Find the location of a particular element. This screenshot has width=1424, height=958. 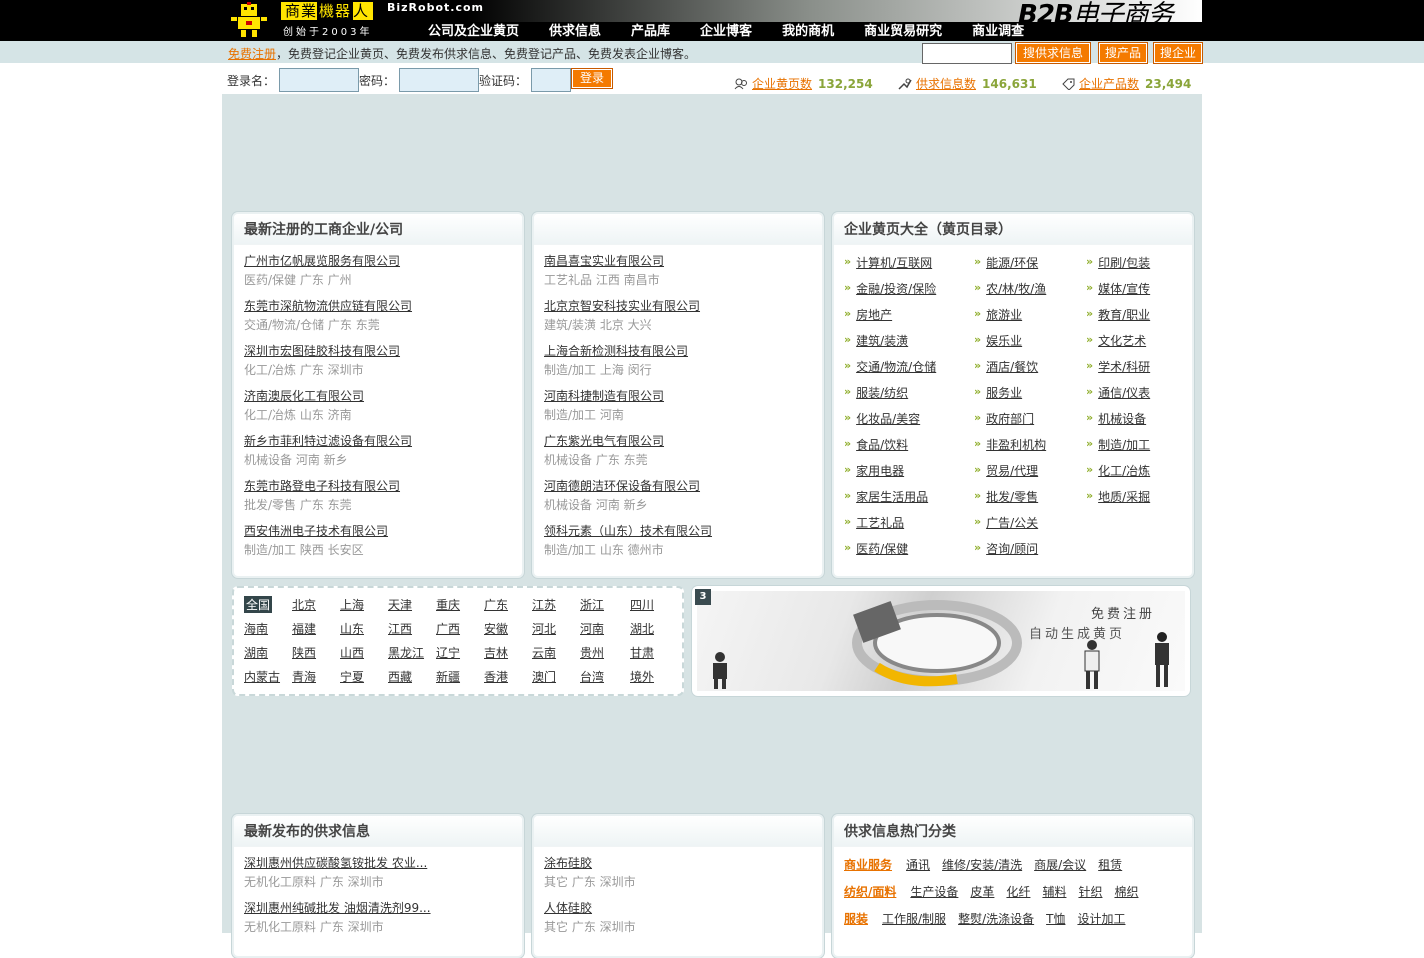

region-link: 广西 is located at coordinates (448, 628).